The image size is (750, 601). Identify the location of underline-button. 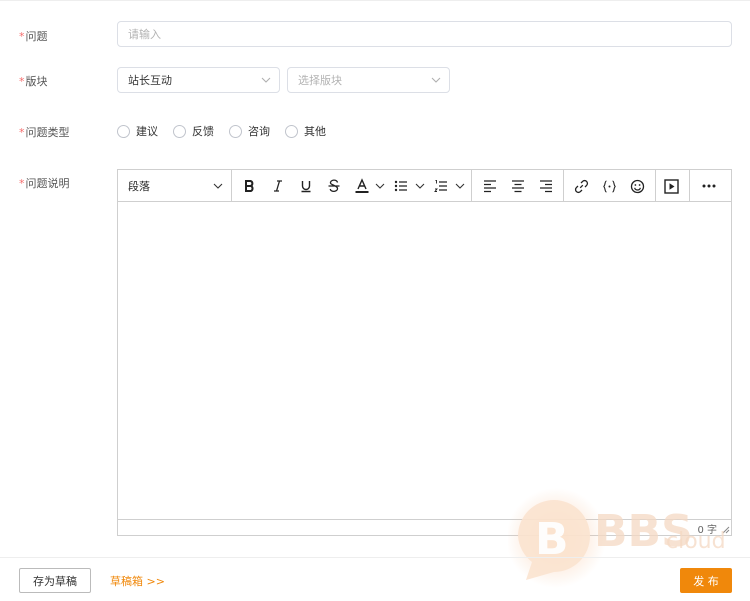
(306, 186).